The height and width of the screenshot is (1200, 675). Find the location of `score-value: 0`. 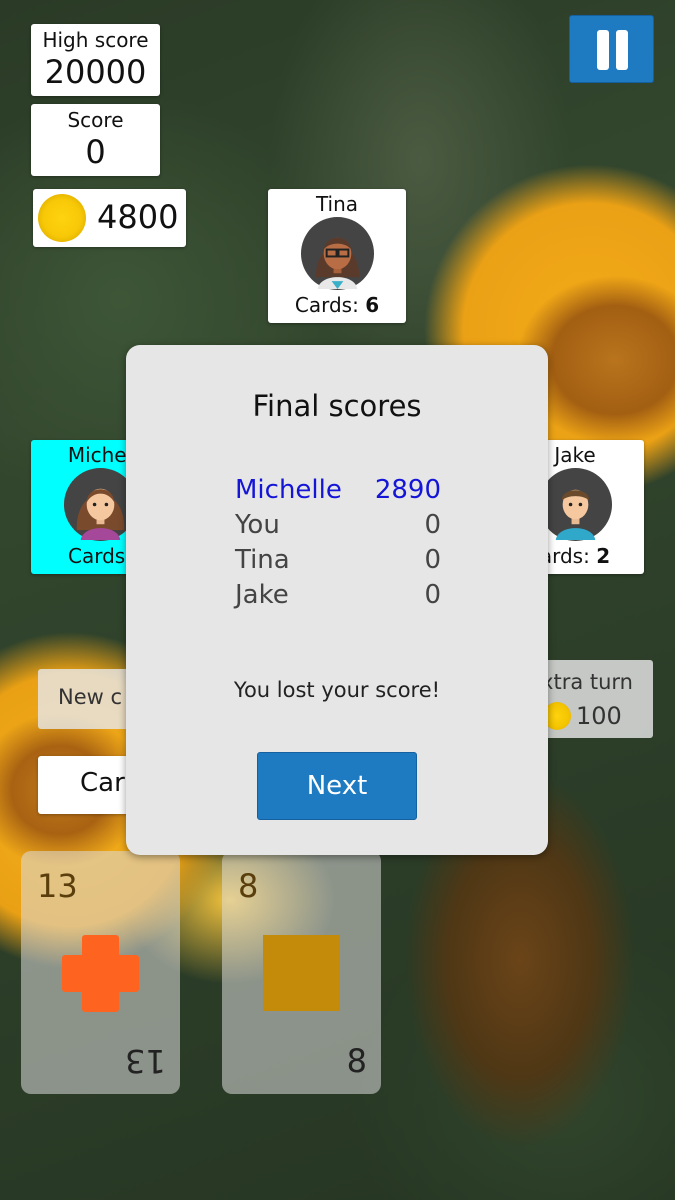

score-value: 0 is located at coordinates (95, 152).